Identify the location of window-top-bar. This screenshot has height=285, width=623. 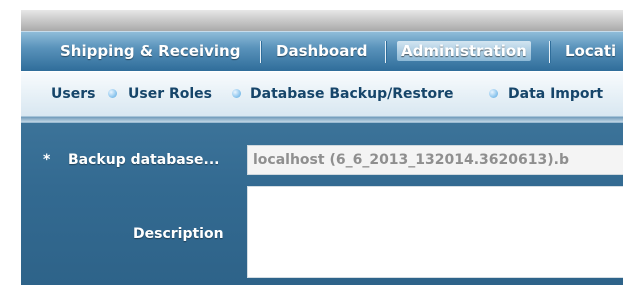
(322, 20).